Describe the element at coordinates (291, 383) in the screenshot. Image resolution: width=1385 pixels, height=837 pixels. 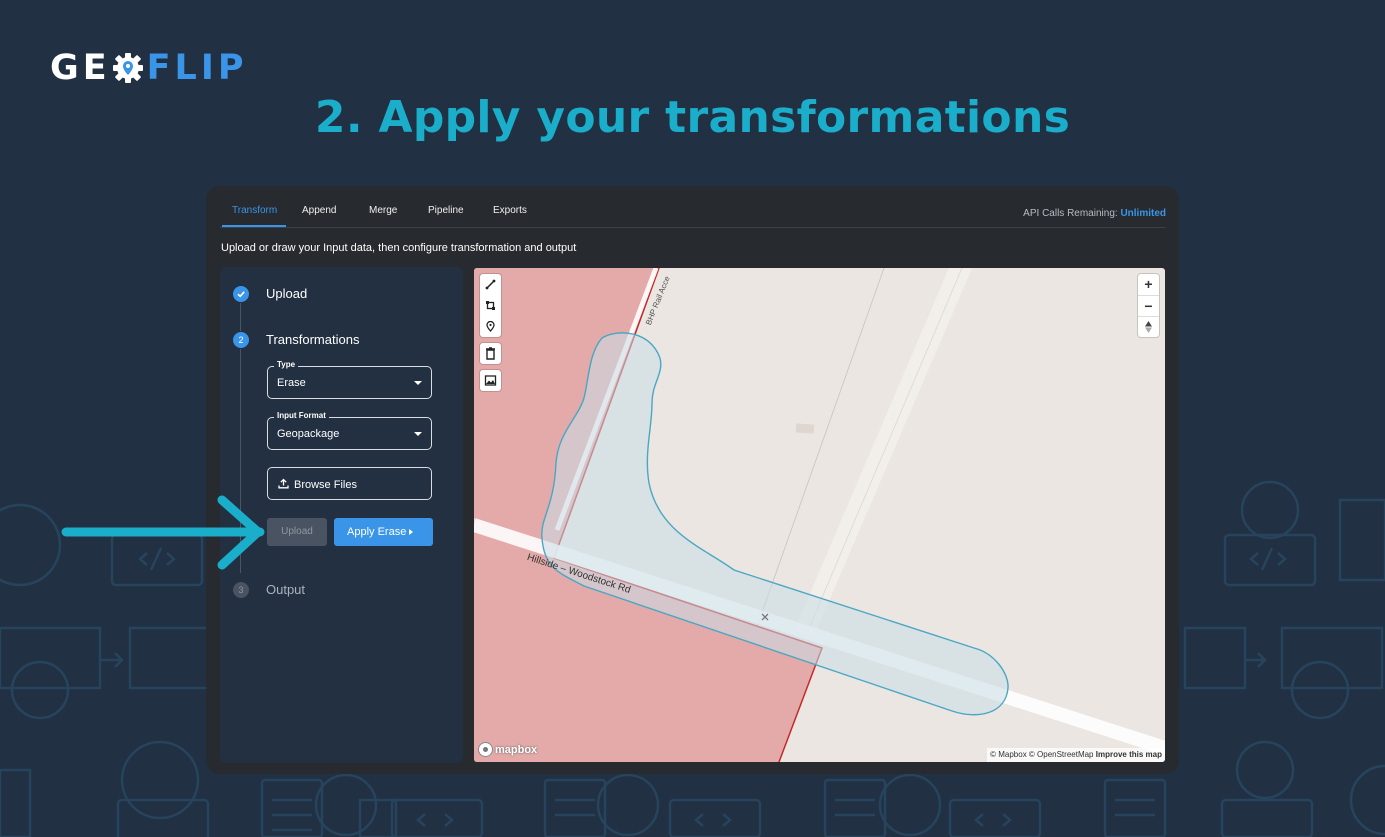
I see `type-select-value: Erase` at that location.